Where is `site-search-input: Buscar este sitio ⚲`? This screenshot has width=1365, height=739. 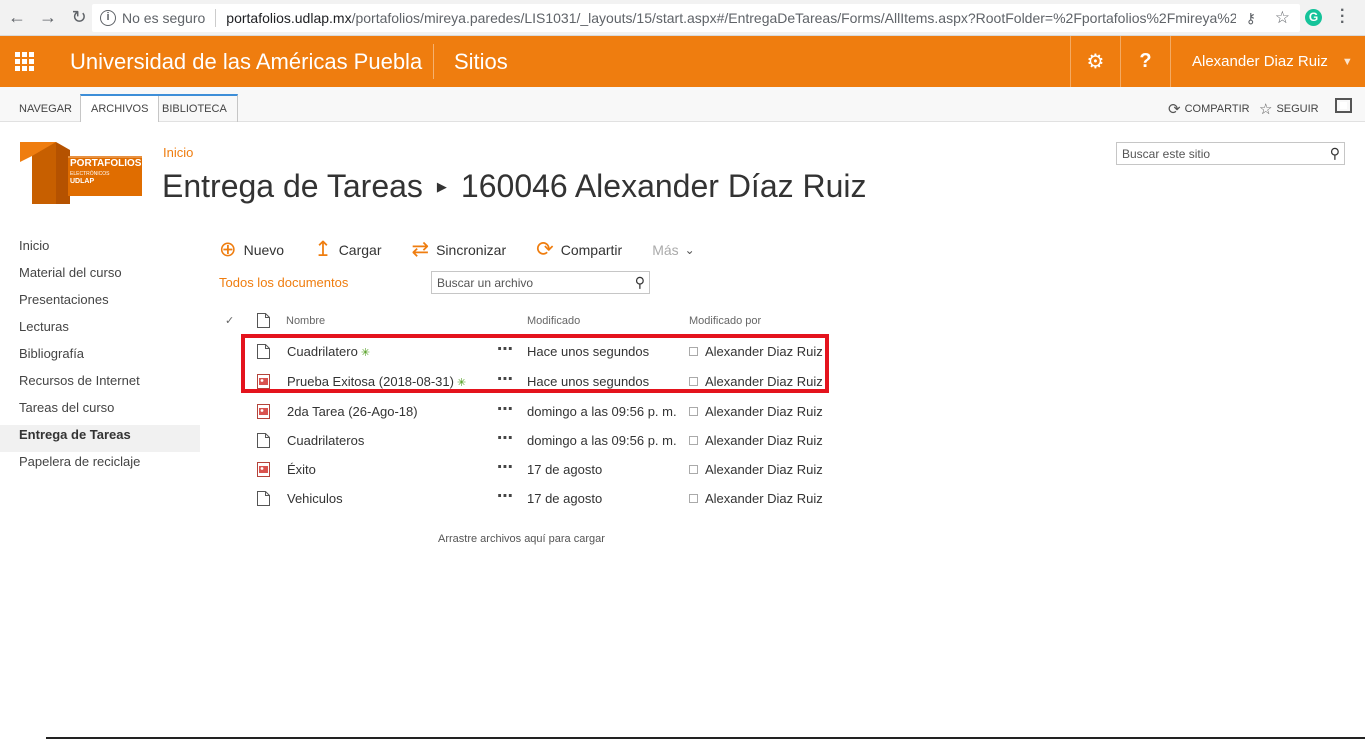 site-search-input: Buscar este sitio ⚲ is located at coordinates (1230, 153).